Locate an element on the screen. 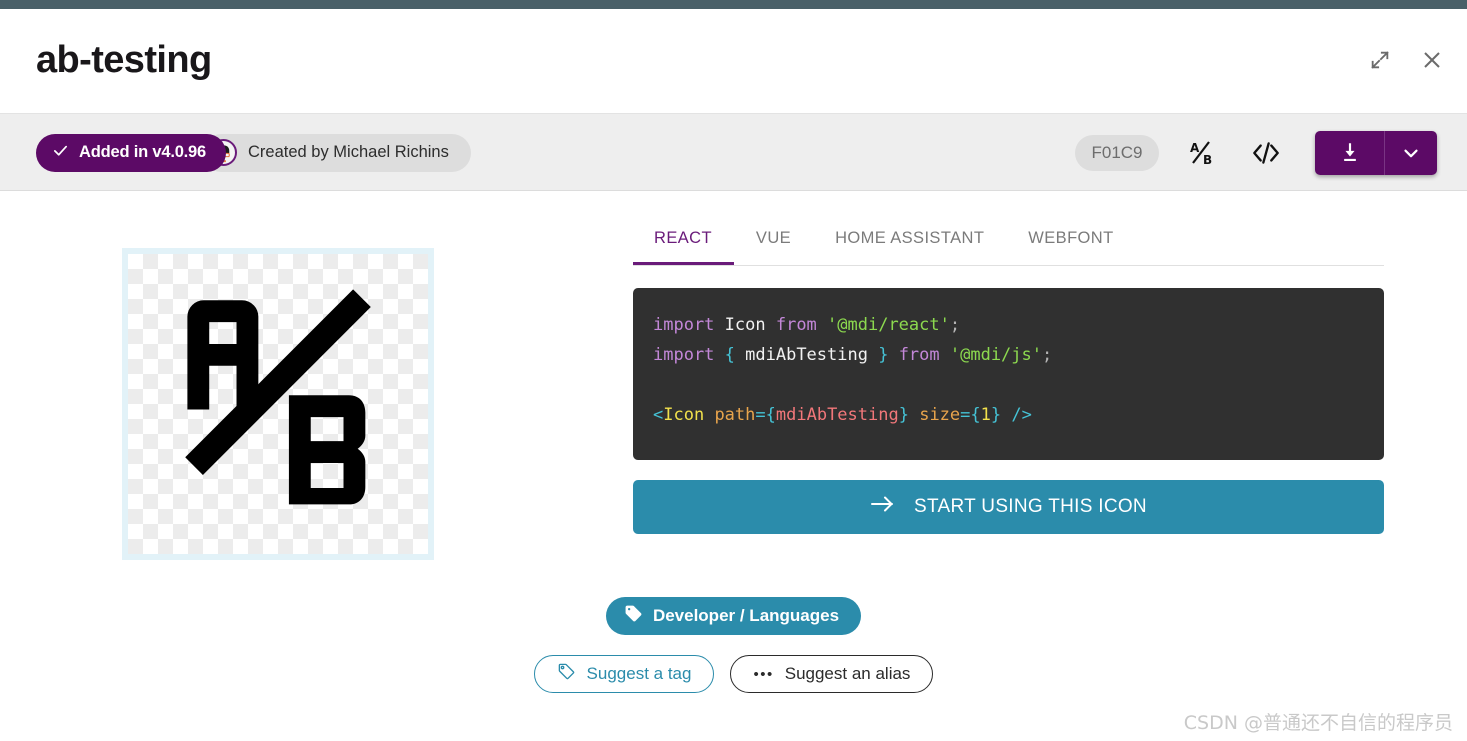  checkerboard-background is located at coordinates (278, 404).